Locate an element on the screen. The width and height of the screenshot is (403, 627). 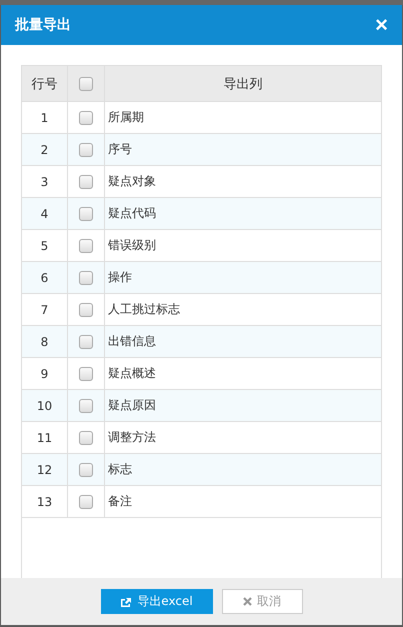
table-cell: 出错信息 is located at coordinates (132, 341).